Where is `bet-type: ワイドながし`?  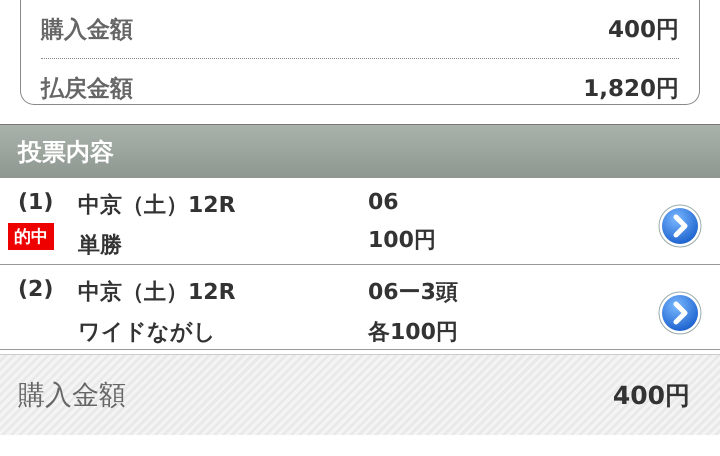 bet-type: ワイドながし is located at coordinates (147, 333).